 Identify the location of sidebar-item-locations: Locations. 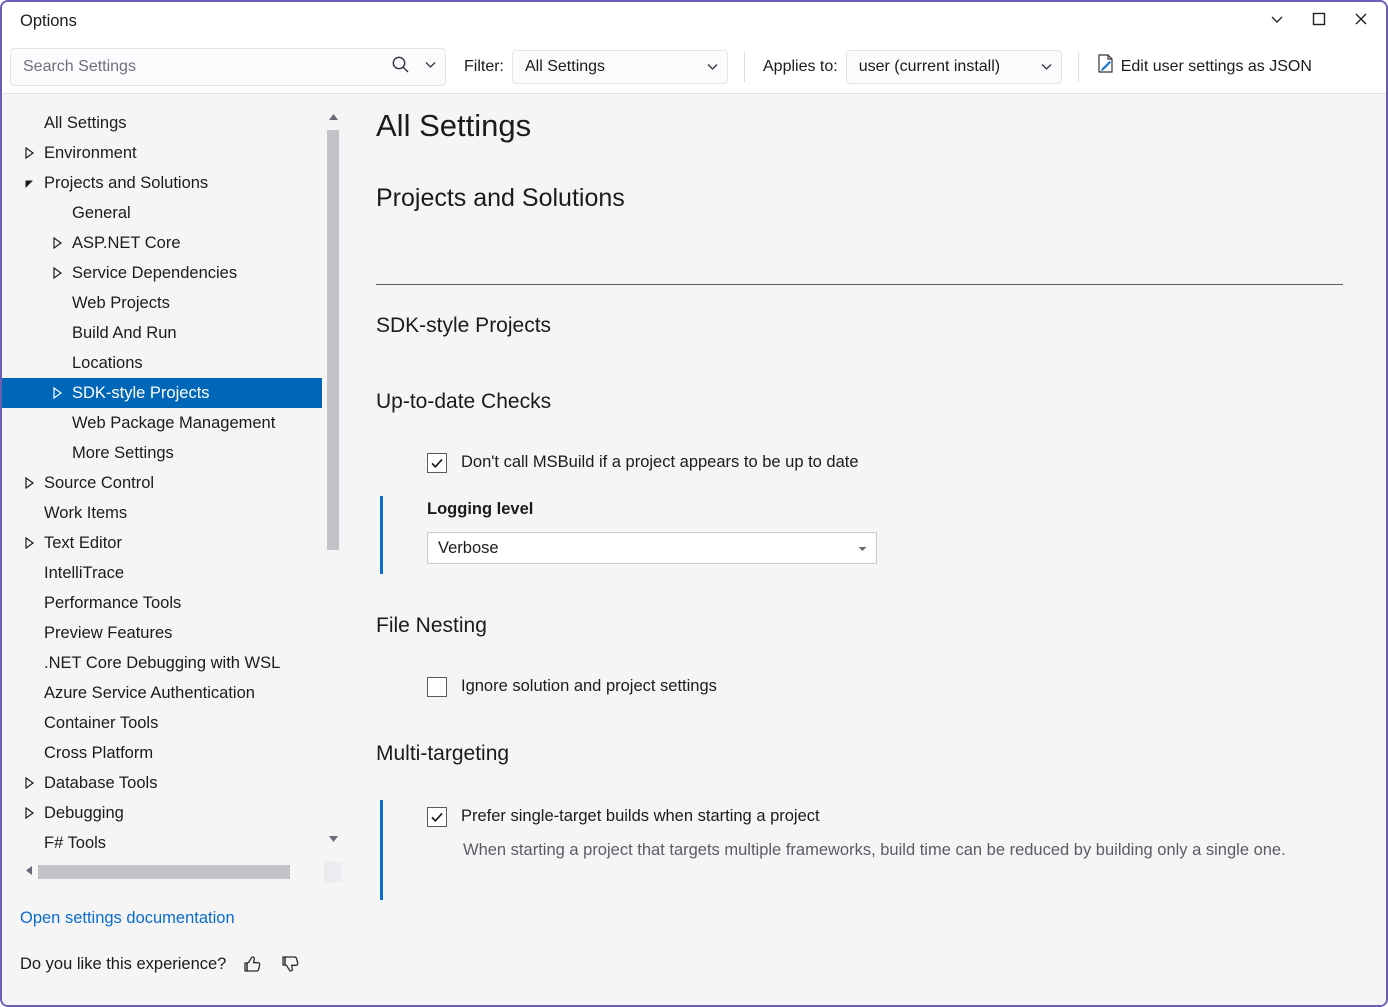
(162, 363).